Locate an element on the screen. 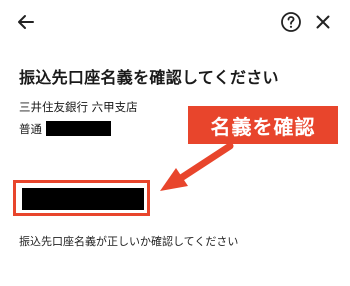 The height and width of the screenshot is (286, 350). help-button is located at coordinates (291, 22).